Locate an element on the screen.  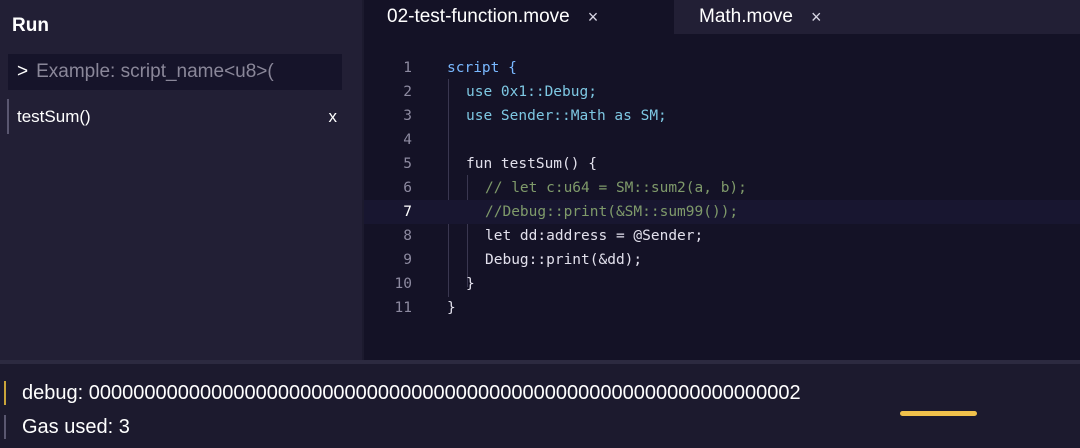
line-number: 3 is located at coordinates (407, 116).